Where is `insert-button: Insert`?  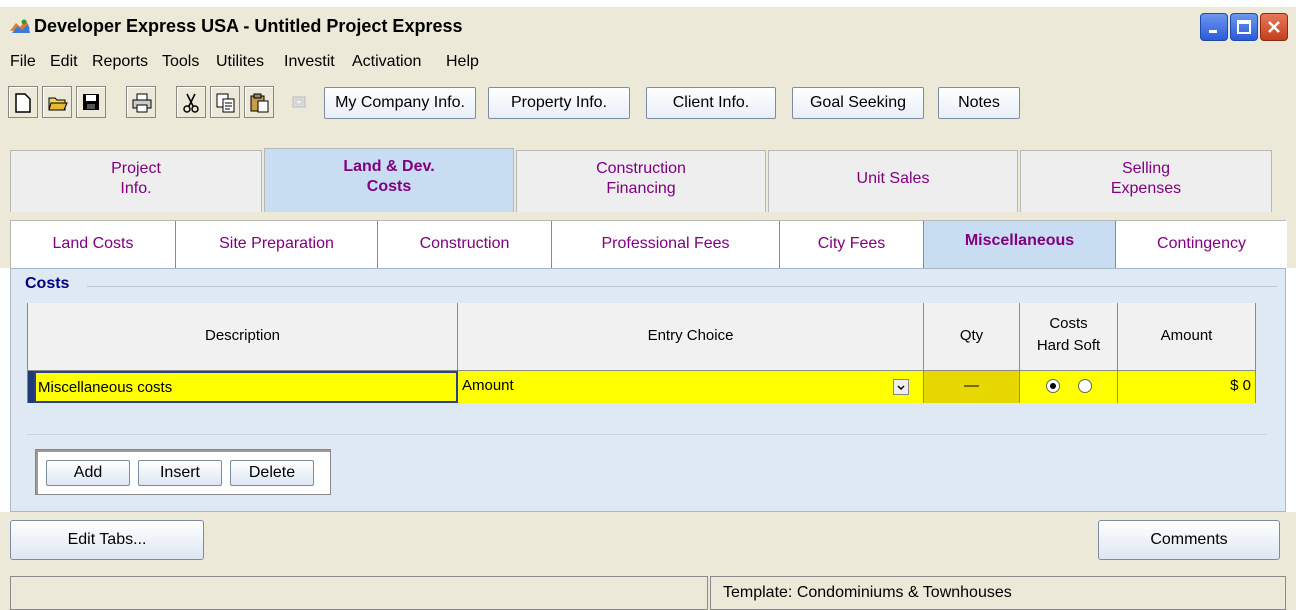
insert-button: Insert is located at coordinates (180, 473).